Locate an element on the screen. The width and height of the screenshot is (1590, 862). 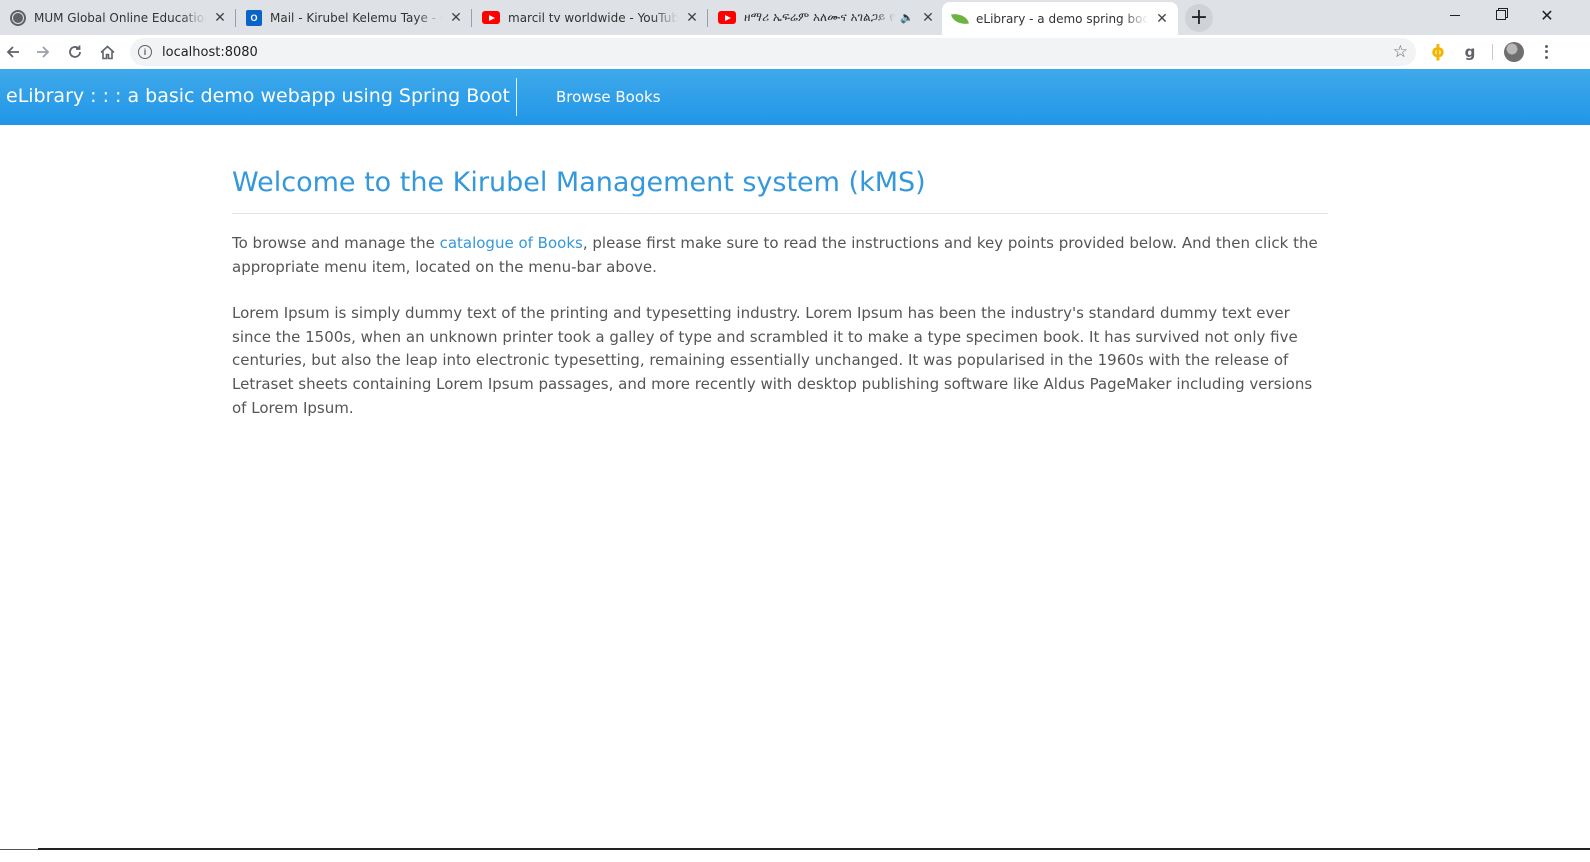
tab-title: MUM Global Online Education : Online is located at coordinates (120, 17).